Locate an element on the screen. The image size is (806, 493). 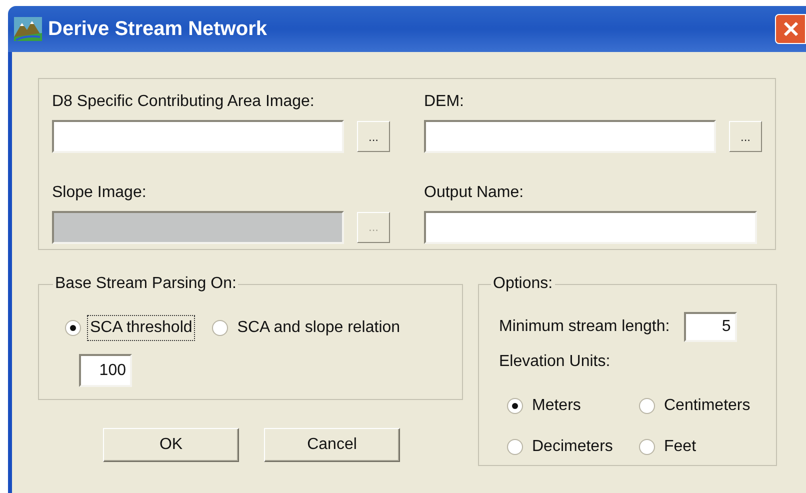
radio-label: SCA threshold is located at coordinates (141, 328).